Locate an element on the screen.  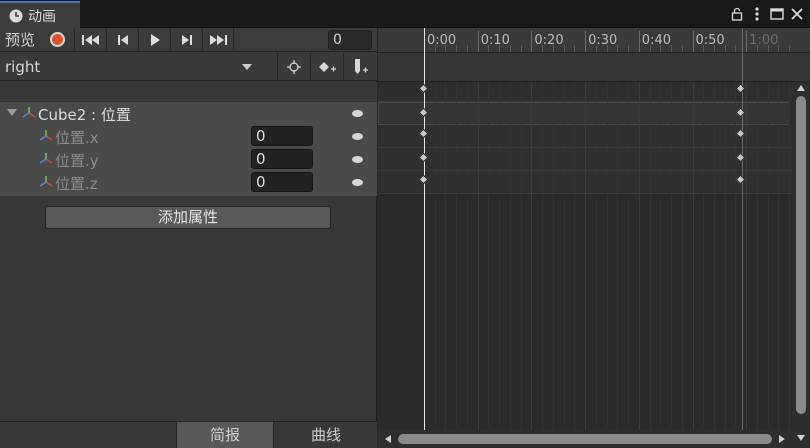
first-frame-icon is located at coordinates (90, 39).